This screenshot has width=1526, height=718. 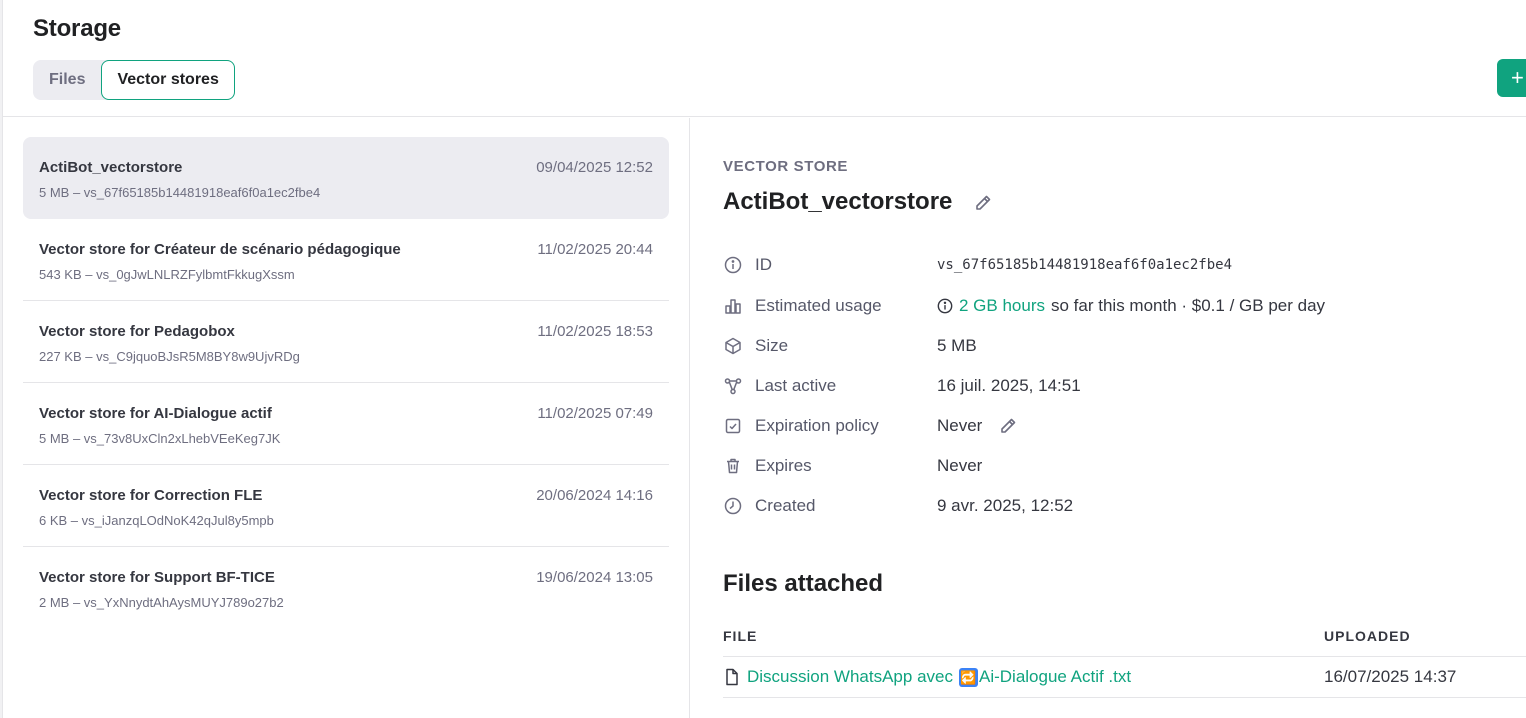 What do you see at coordinates (168, 80) in the screenshot?
I see `tab-vector-stores: Vector stores` at bounding box center [168, 80].